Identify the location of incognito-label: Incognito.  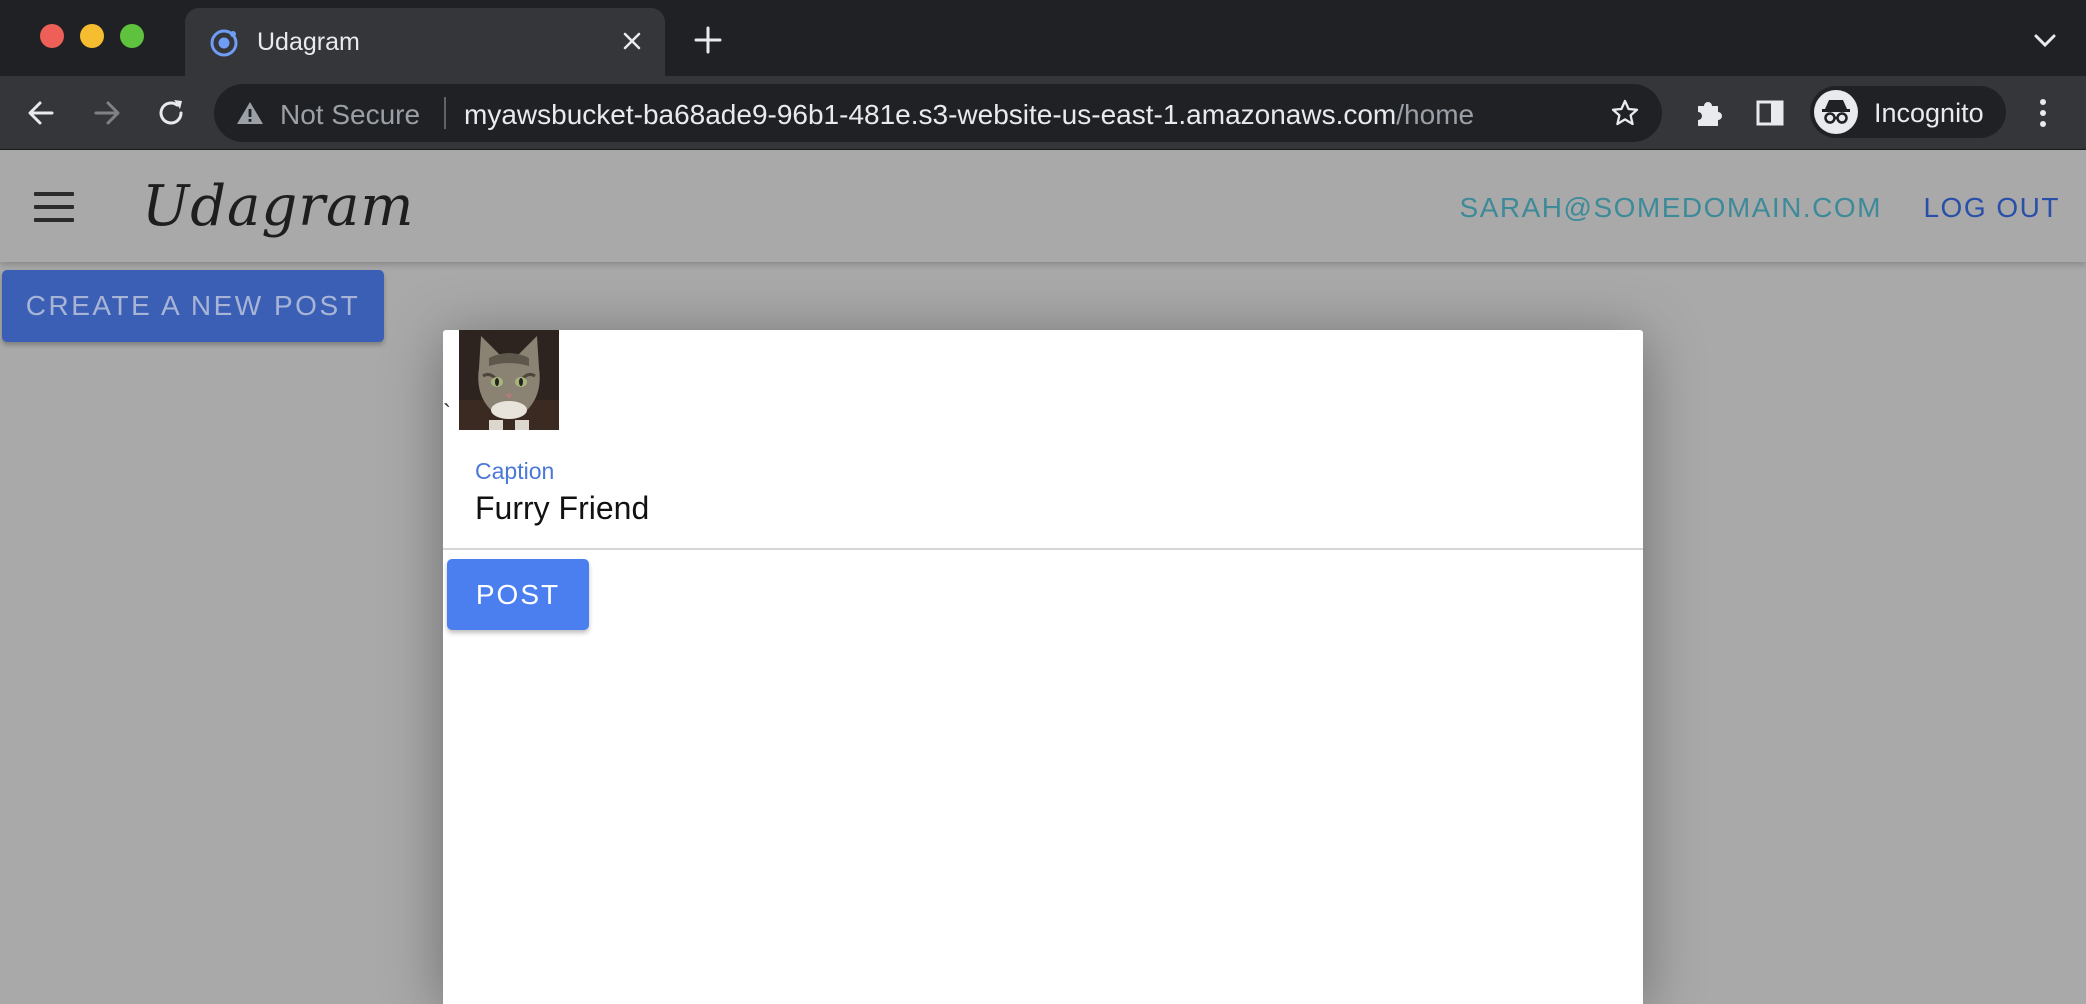
(1929, 113).